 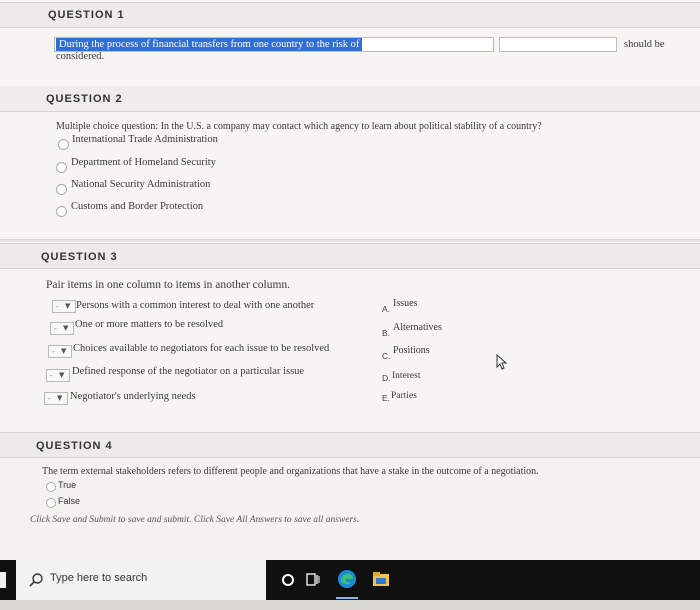 I want to click on question-4-header: QUESTION 4, so click(x=350, y=445).